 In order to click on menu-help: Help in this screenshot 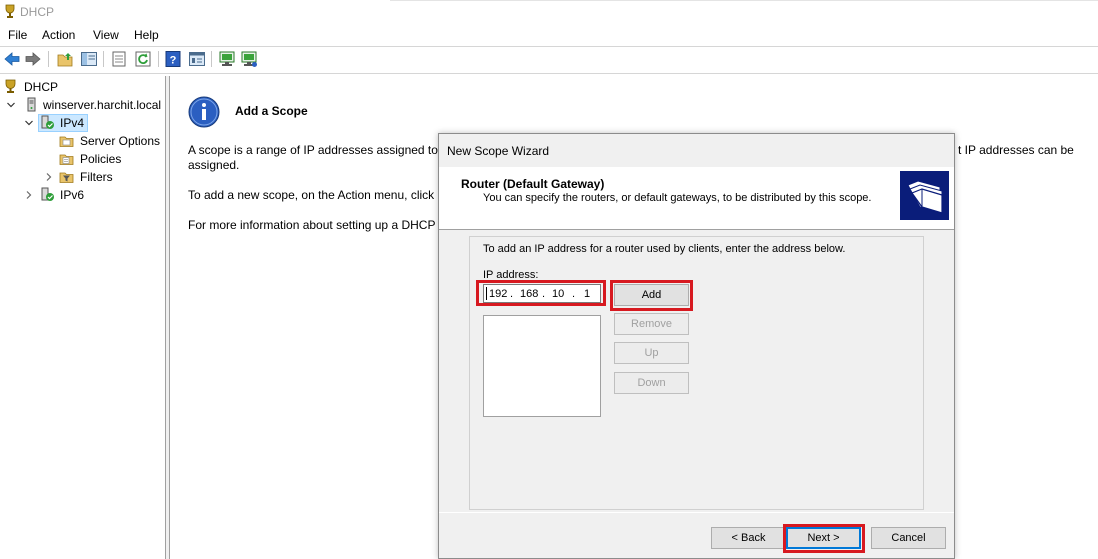, I will do `click(146, 35)`.